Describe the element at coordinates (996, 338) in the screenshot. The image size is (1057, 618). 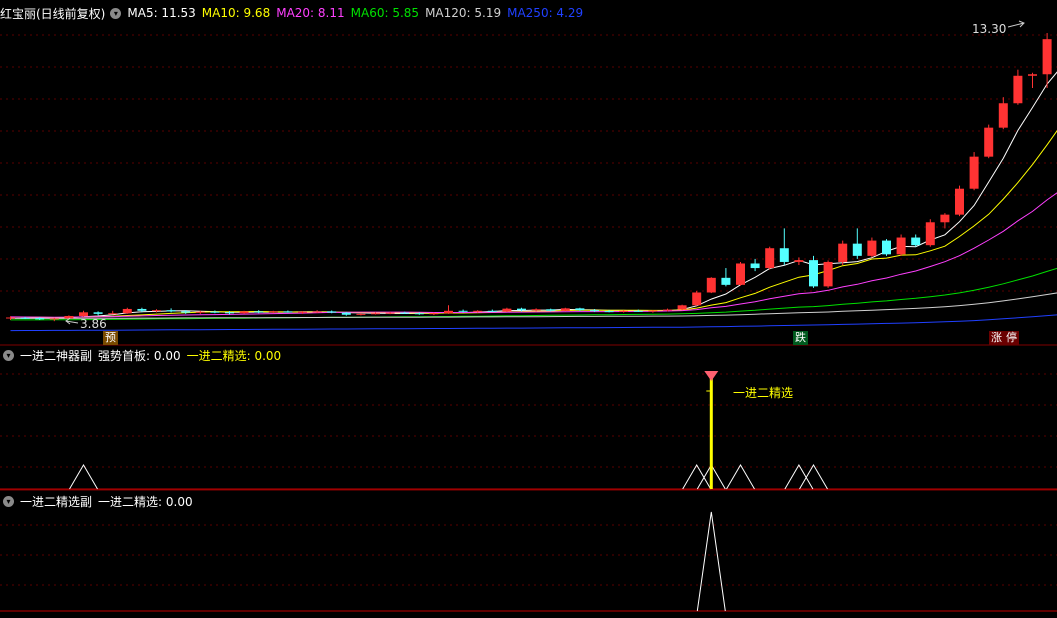
I see `badge-zhang: 涨` at that location.